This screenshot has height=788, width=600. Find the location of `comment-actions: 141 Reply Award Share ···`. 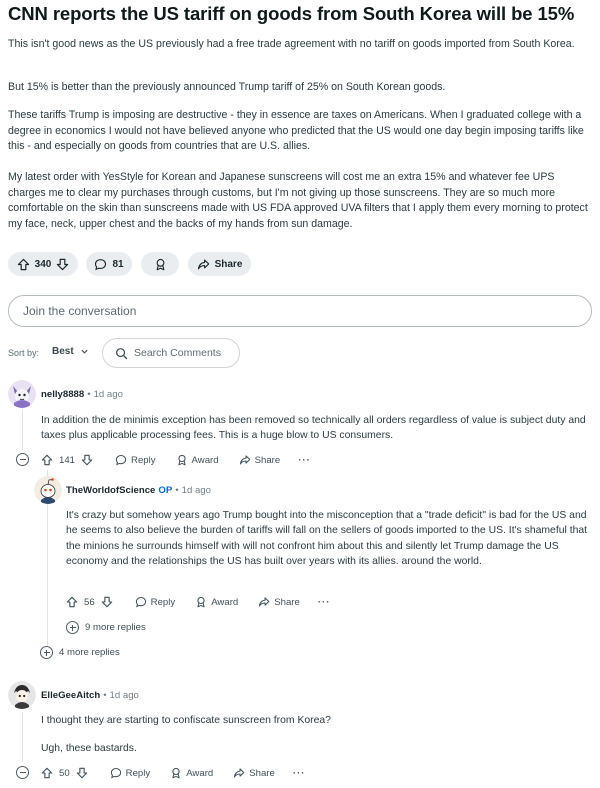

comment-actions: 141 Reply Award Share ··· is located at coordinates (176, 460).